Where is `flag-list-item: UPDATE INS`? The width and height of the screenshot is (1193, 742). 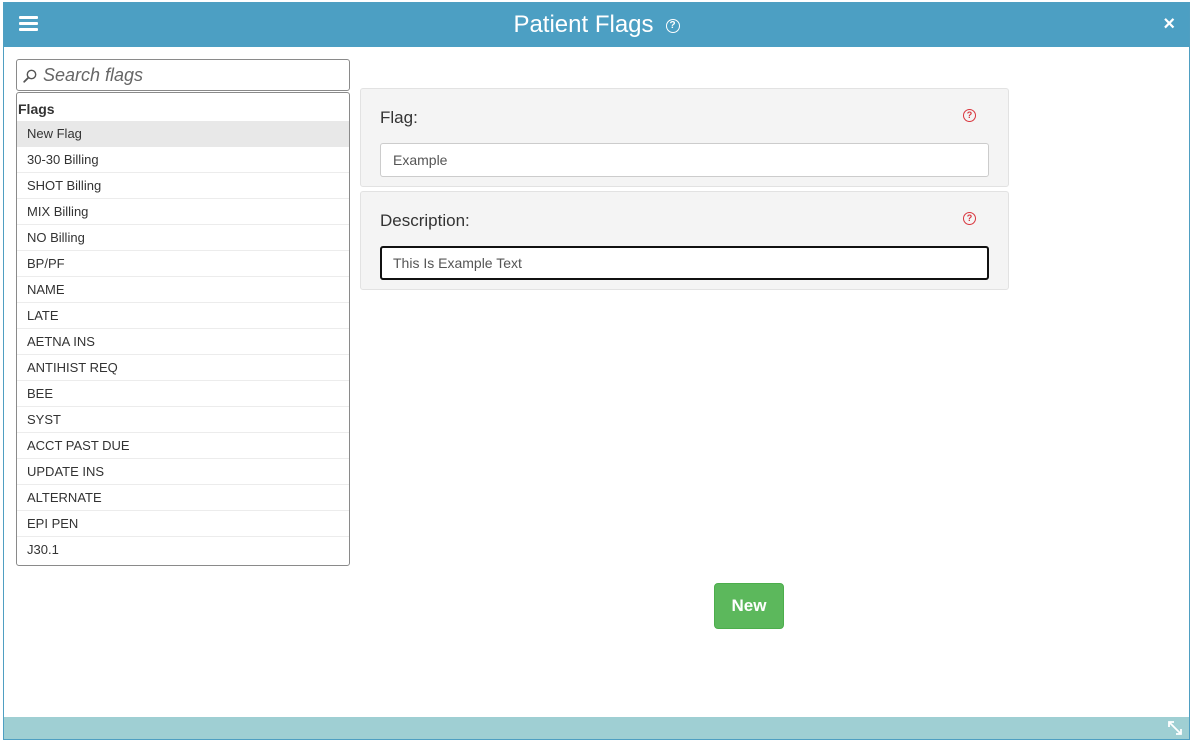
flag-list-item: UPDATE INS is located at coordinates (183, 472).